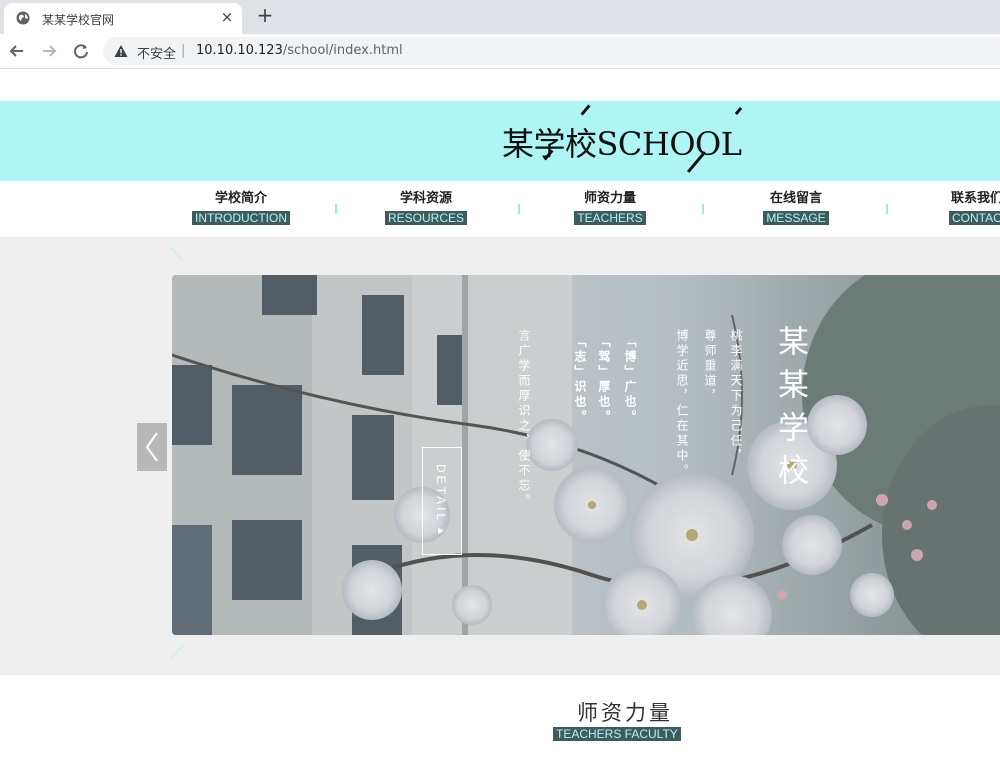 This screenshot has width=1000, height=768. I want to click on warning-icon, so click(121, 51).